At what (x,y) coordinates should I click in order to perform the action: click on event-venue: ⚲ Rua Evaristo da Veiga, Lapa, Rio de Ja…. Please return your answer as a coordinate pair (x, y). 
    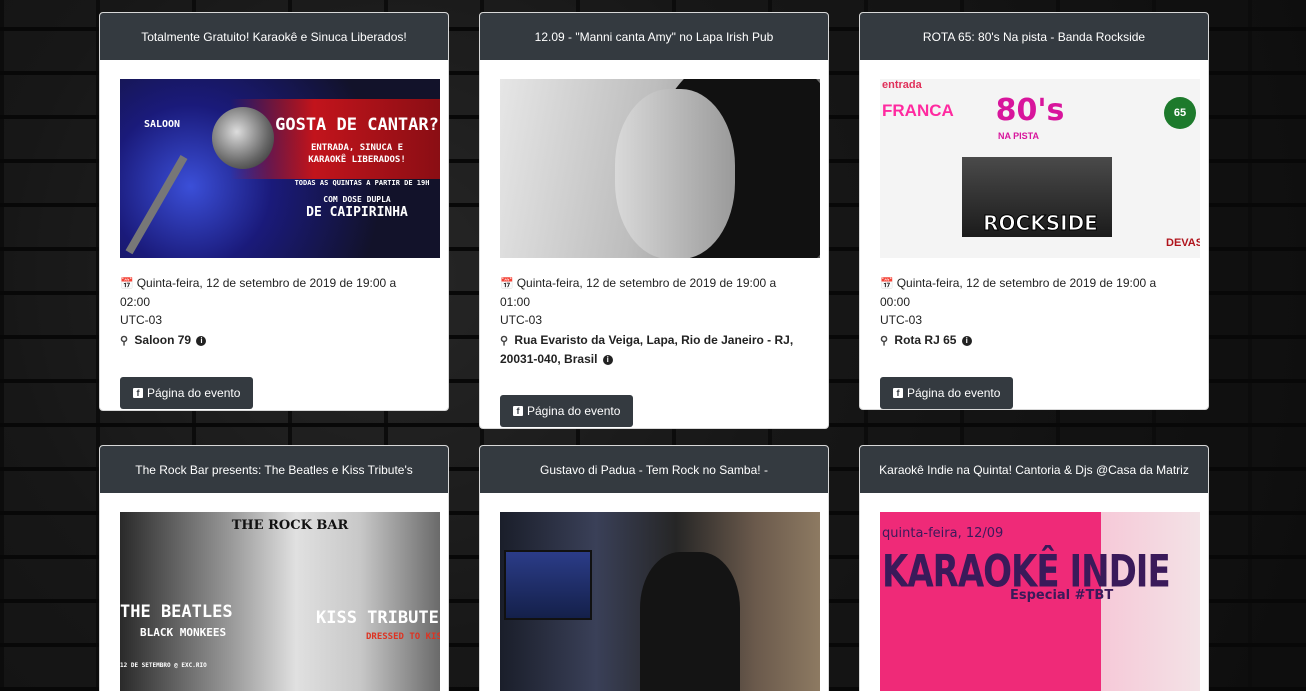
    Looking at the image, I should click on (654, 349).